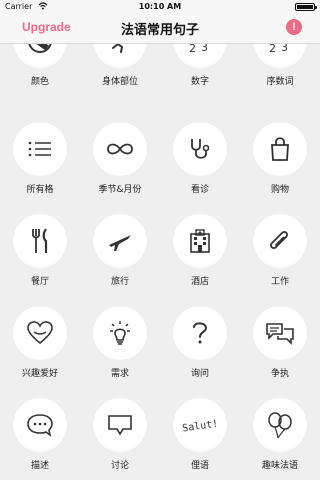 This screenshot has width=320, height=480. What do you see at coordinates (306, 7) in the screenshot?
I see `battery-icon` at bounding box center [306, 7].